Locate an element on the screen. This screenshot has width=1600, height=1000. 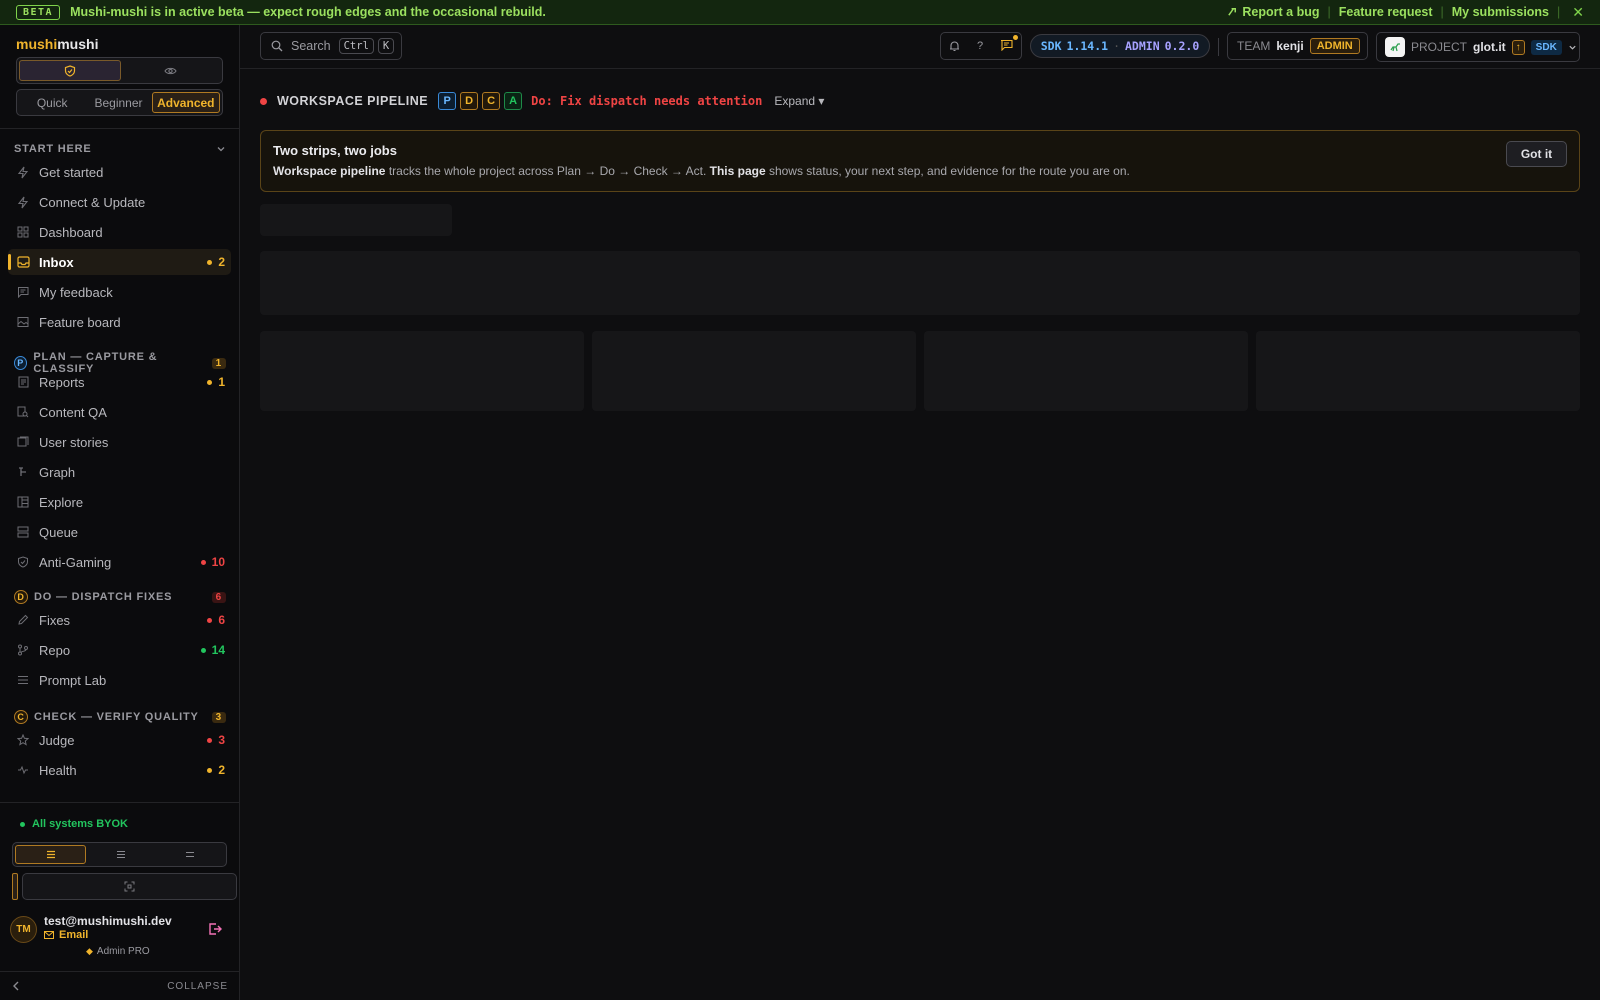
star-icon is located at coordinates (23, 740).